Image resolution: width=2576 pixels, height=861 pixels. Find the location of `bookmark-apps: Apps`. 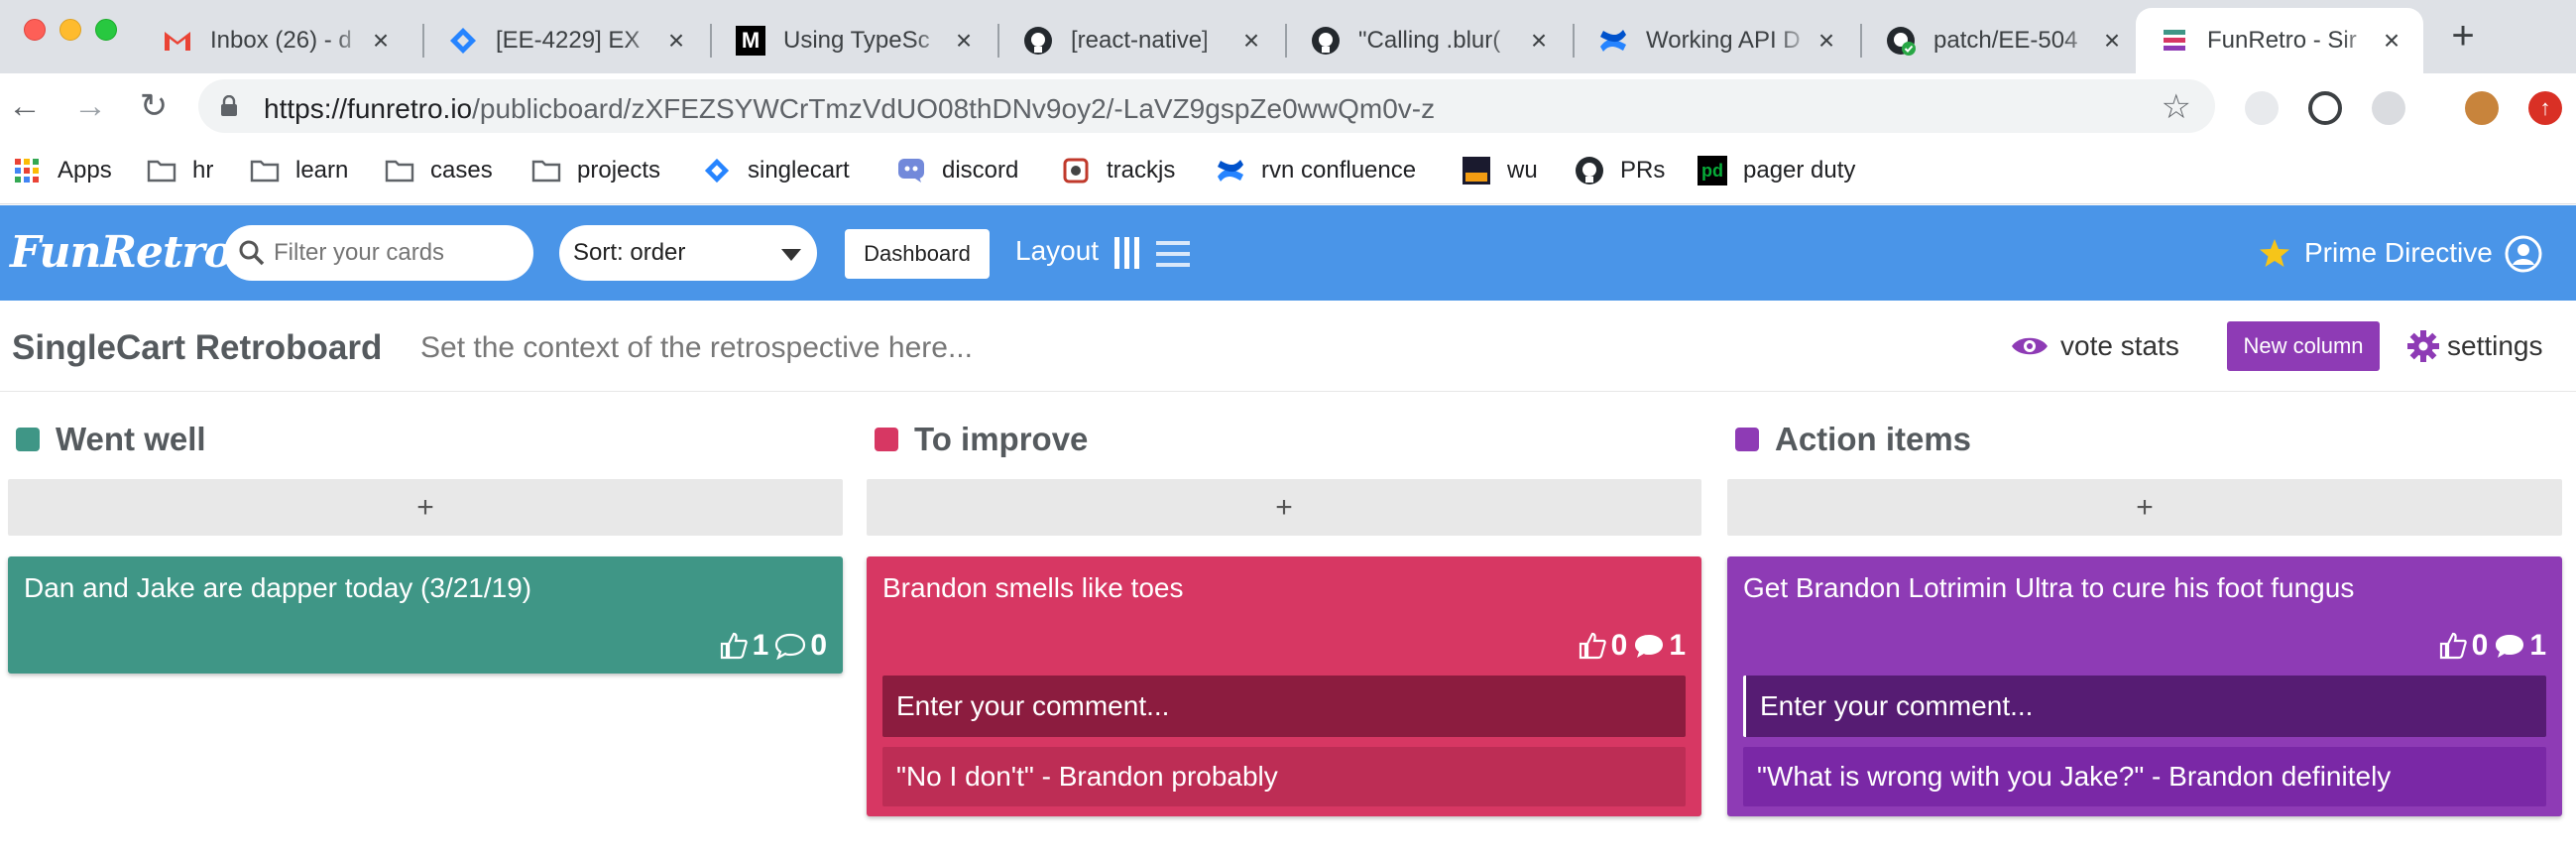

bookmark-apps: Apps is located at coordinates (62, 170).